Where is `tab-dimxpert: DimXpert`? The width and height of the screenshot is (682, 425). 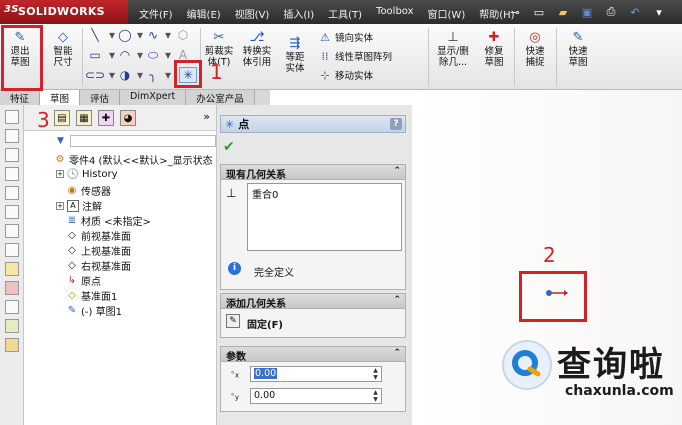
tab-dimxpert: DimXpert is located at coordinates (153, 97).